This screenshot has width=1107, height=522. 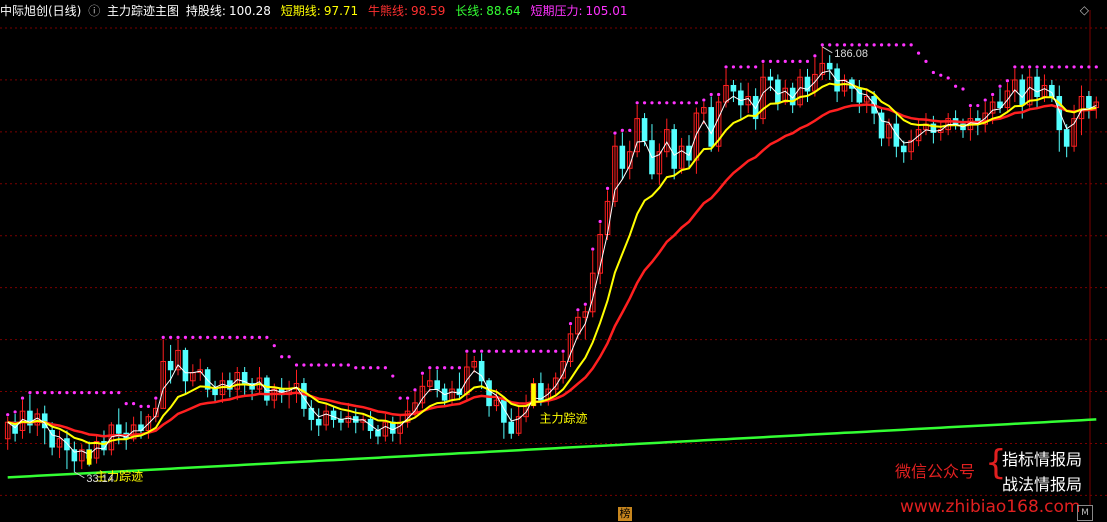 I want to click on high-leader, so click(x=827, y=50).